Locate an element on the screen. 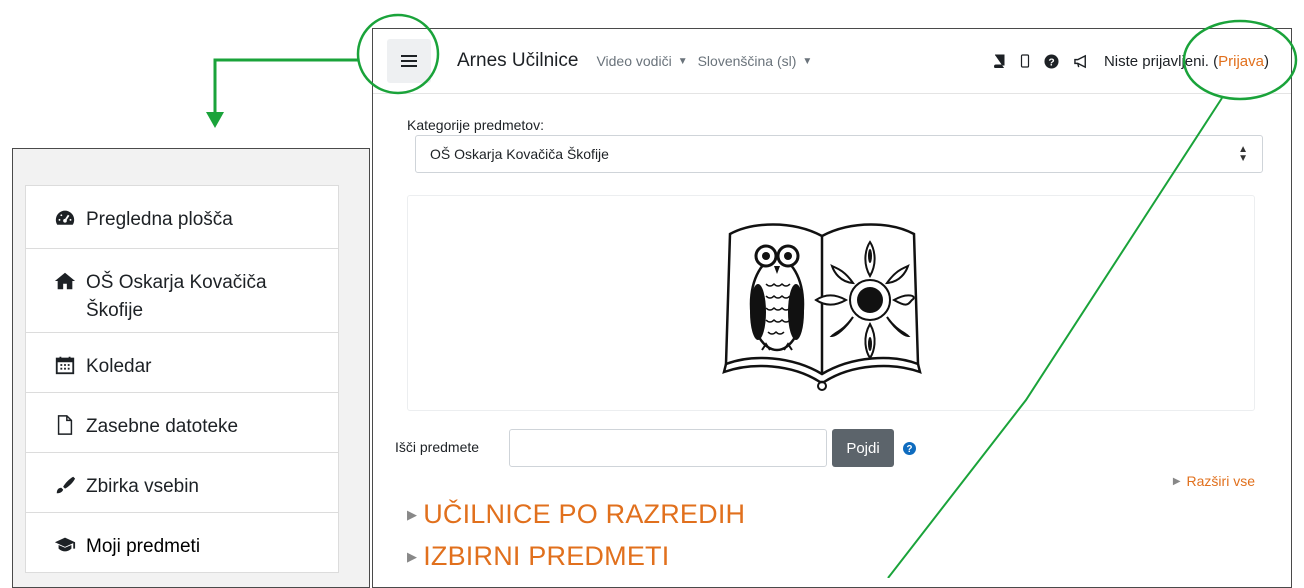 This screenshot has height=588, width=1304. login-link: Prijava is located at coordinates (1241, 61).